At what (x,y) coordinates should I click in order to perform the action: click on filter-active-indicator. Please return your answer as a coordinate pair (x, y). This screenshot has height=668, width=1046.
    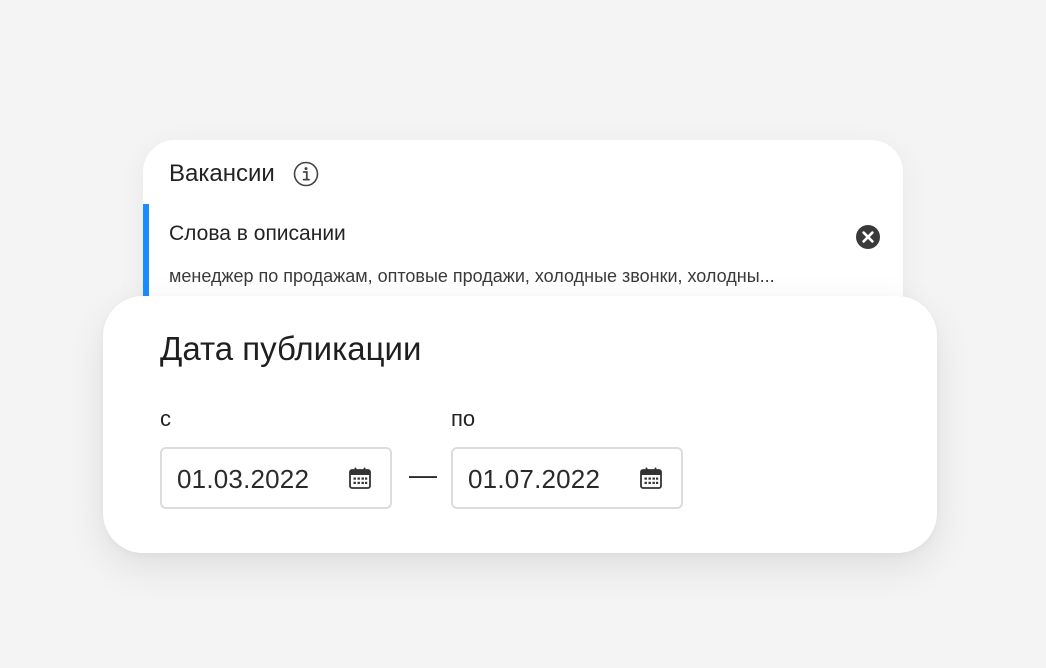
    Looking at the image, I should click on (146, 254).